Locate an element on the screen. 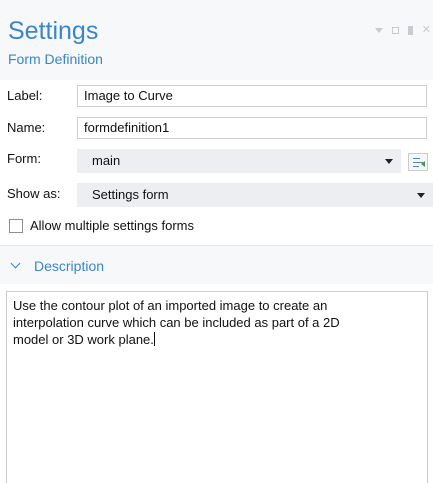  edit-form-icon is located at coordinates (416, 158).